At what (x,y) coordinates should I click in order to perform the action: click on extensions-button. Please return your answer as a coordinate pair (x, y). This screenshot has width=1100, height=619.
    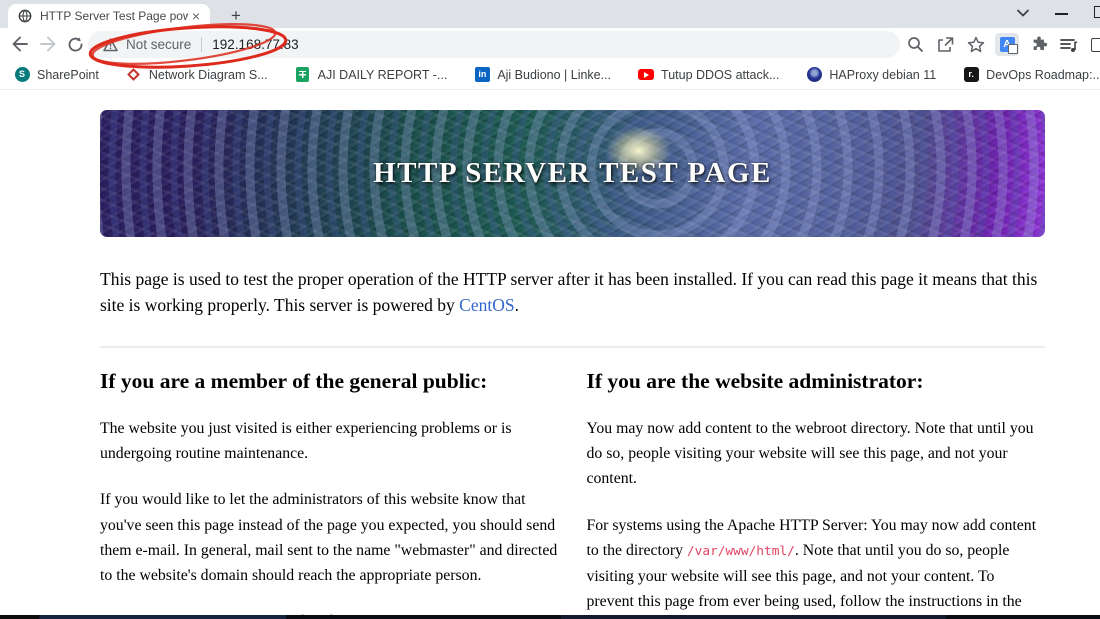
    Looking at the image, I should click on (1038, 44).